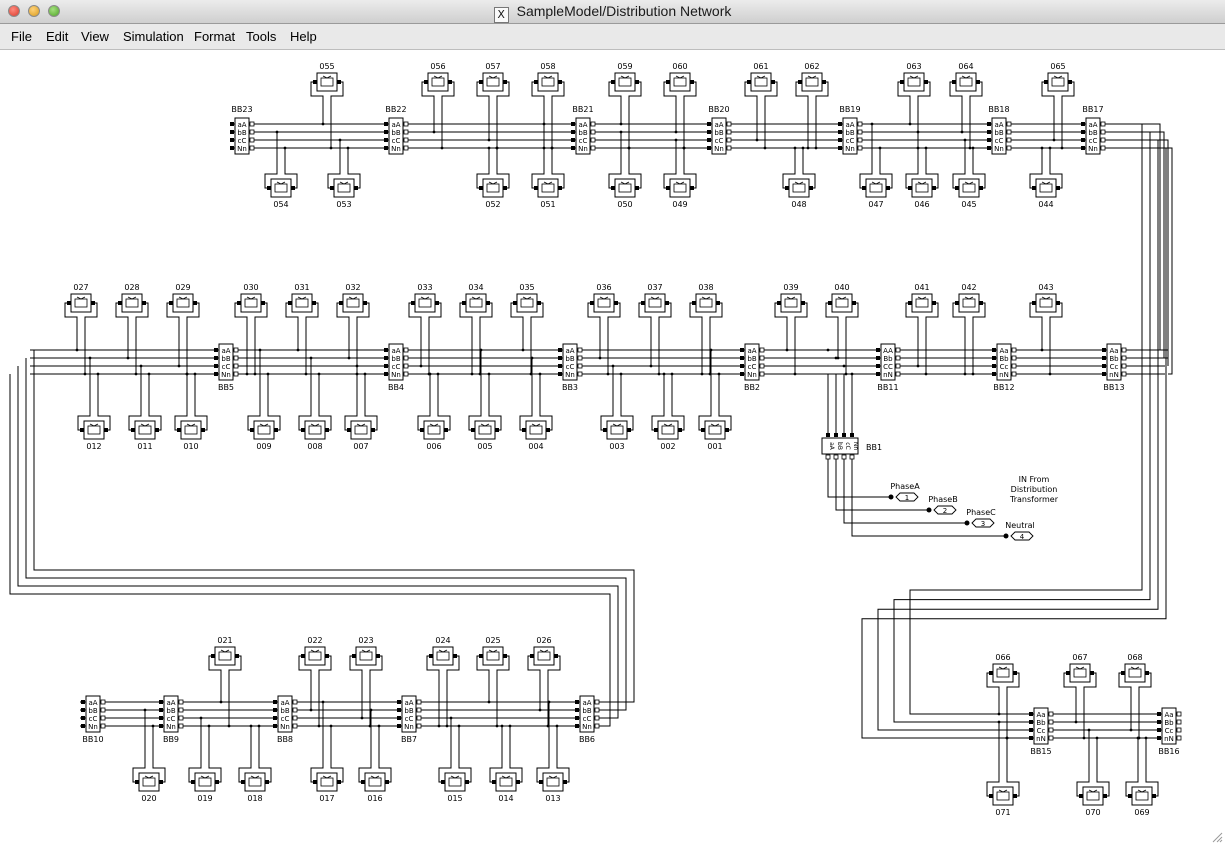 The width and height of the screenshot is (1225, 845). What do you see at coordinates (998, 109) in the screenshot?
I see `bus-label: BB18` at bounding box center [998, 109].